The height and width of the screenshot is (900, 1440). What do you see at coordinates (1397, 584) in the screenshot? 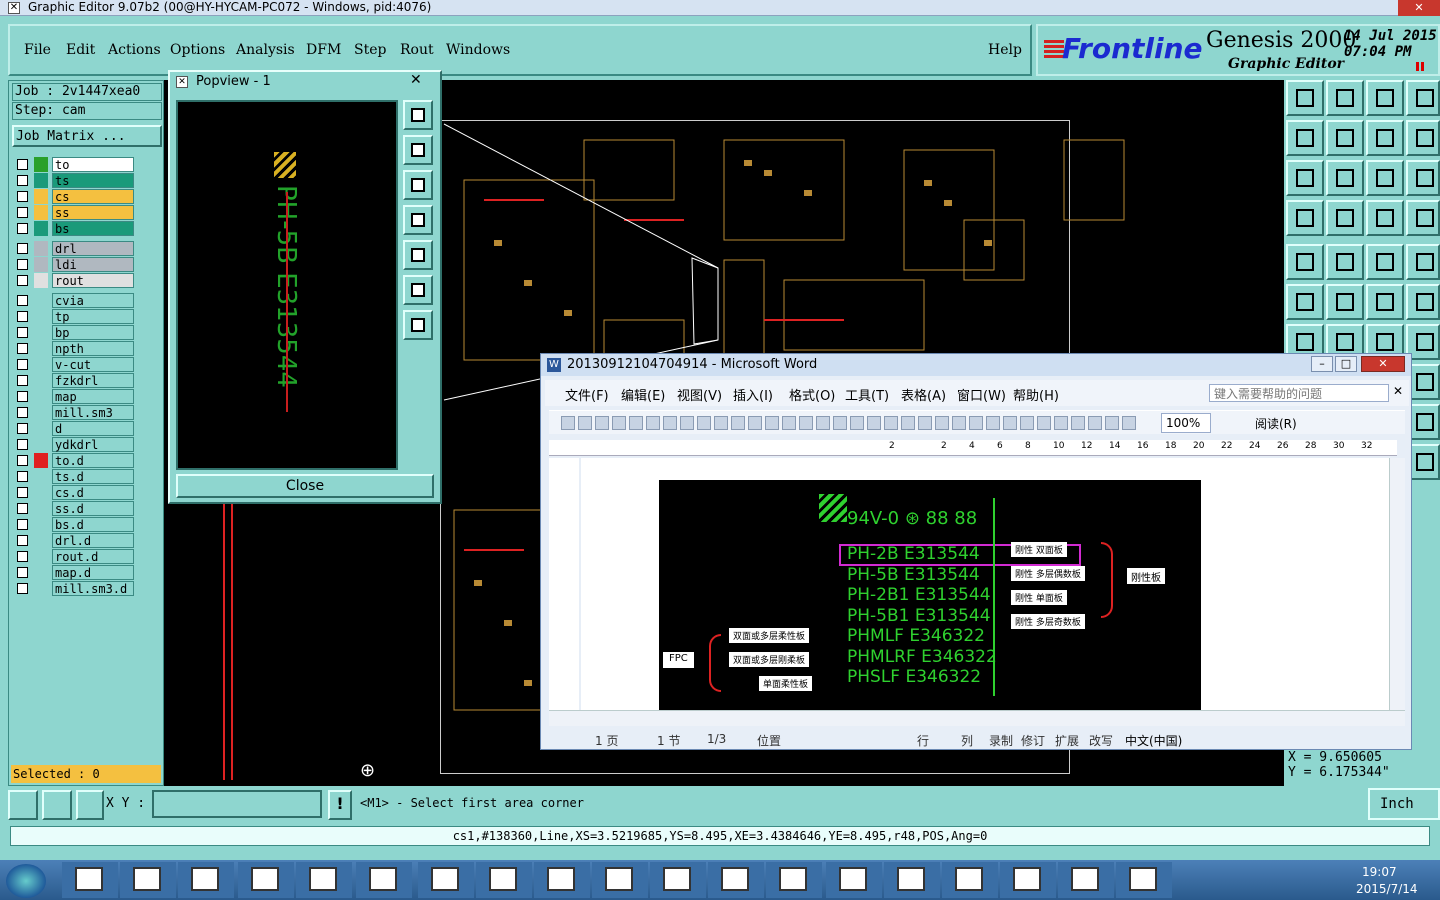
I see `vertical-scrollbar` at bounding box center [1397, 584].